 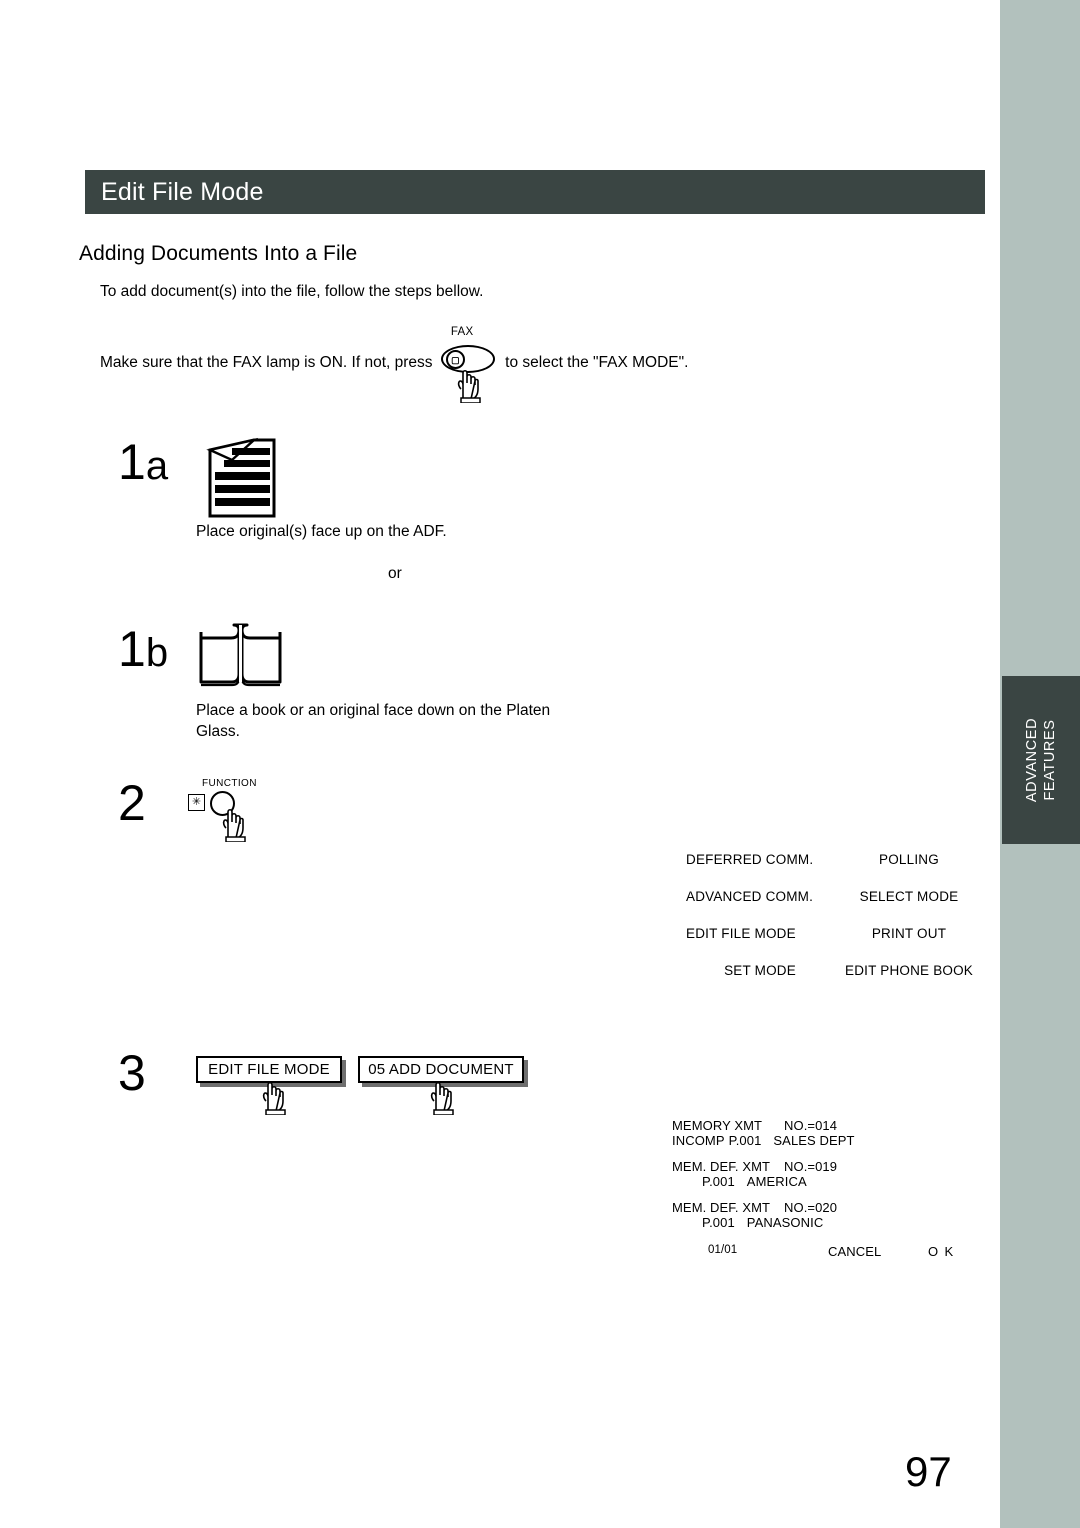 I want to click on step-1b-digit: 1, so click(x=132, y=649).